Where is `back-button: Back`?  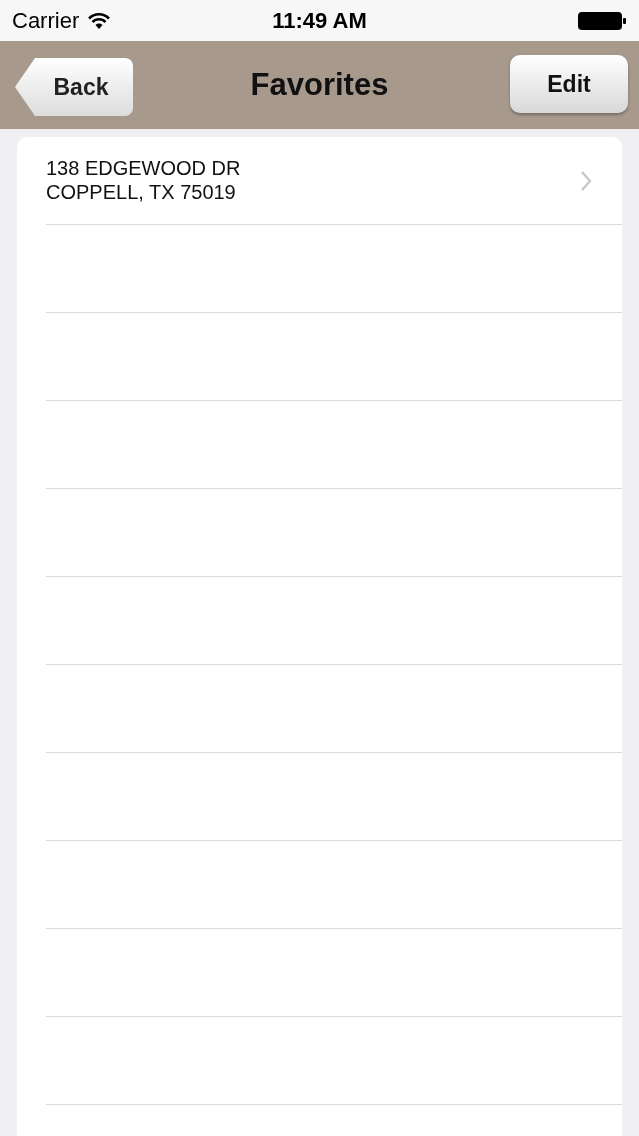 back-button: Back is located at coordinates (74, 87).